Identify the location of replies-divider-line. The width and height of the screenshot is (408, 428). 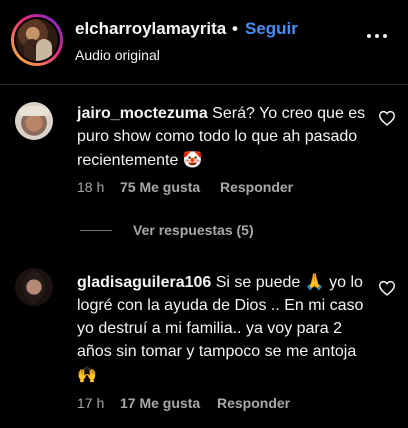
(96, 230).